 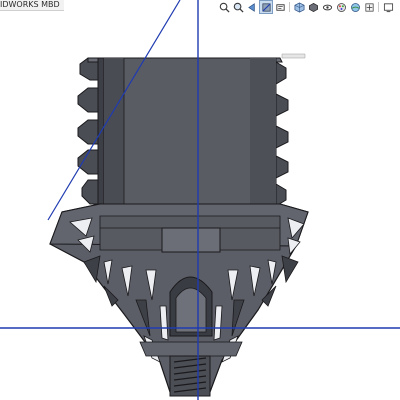 I want to click on zoom-to-area-icon, so click(x=238, y=7).